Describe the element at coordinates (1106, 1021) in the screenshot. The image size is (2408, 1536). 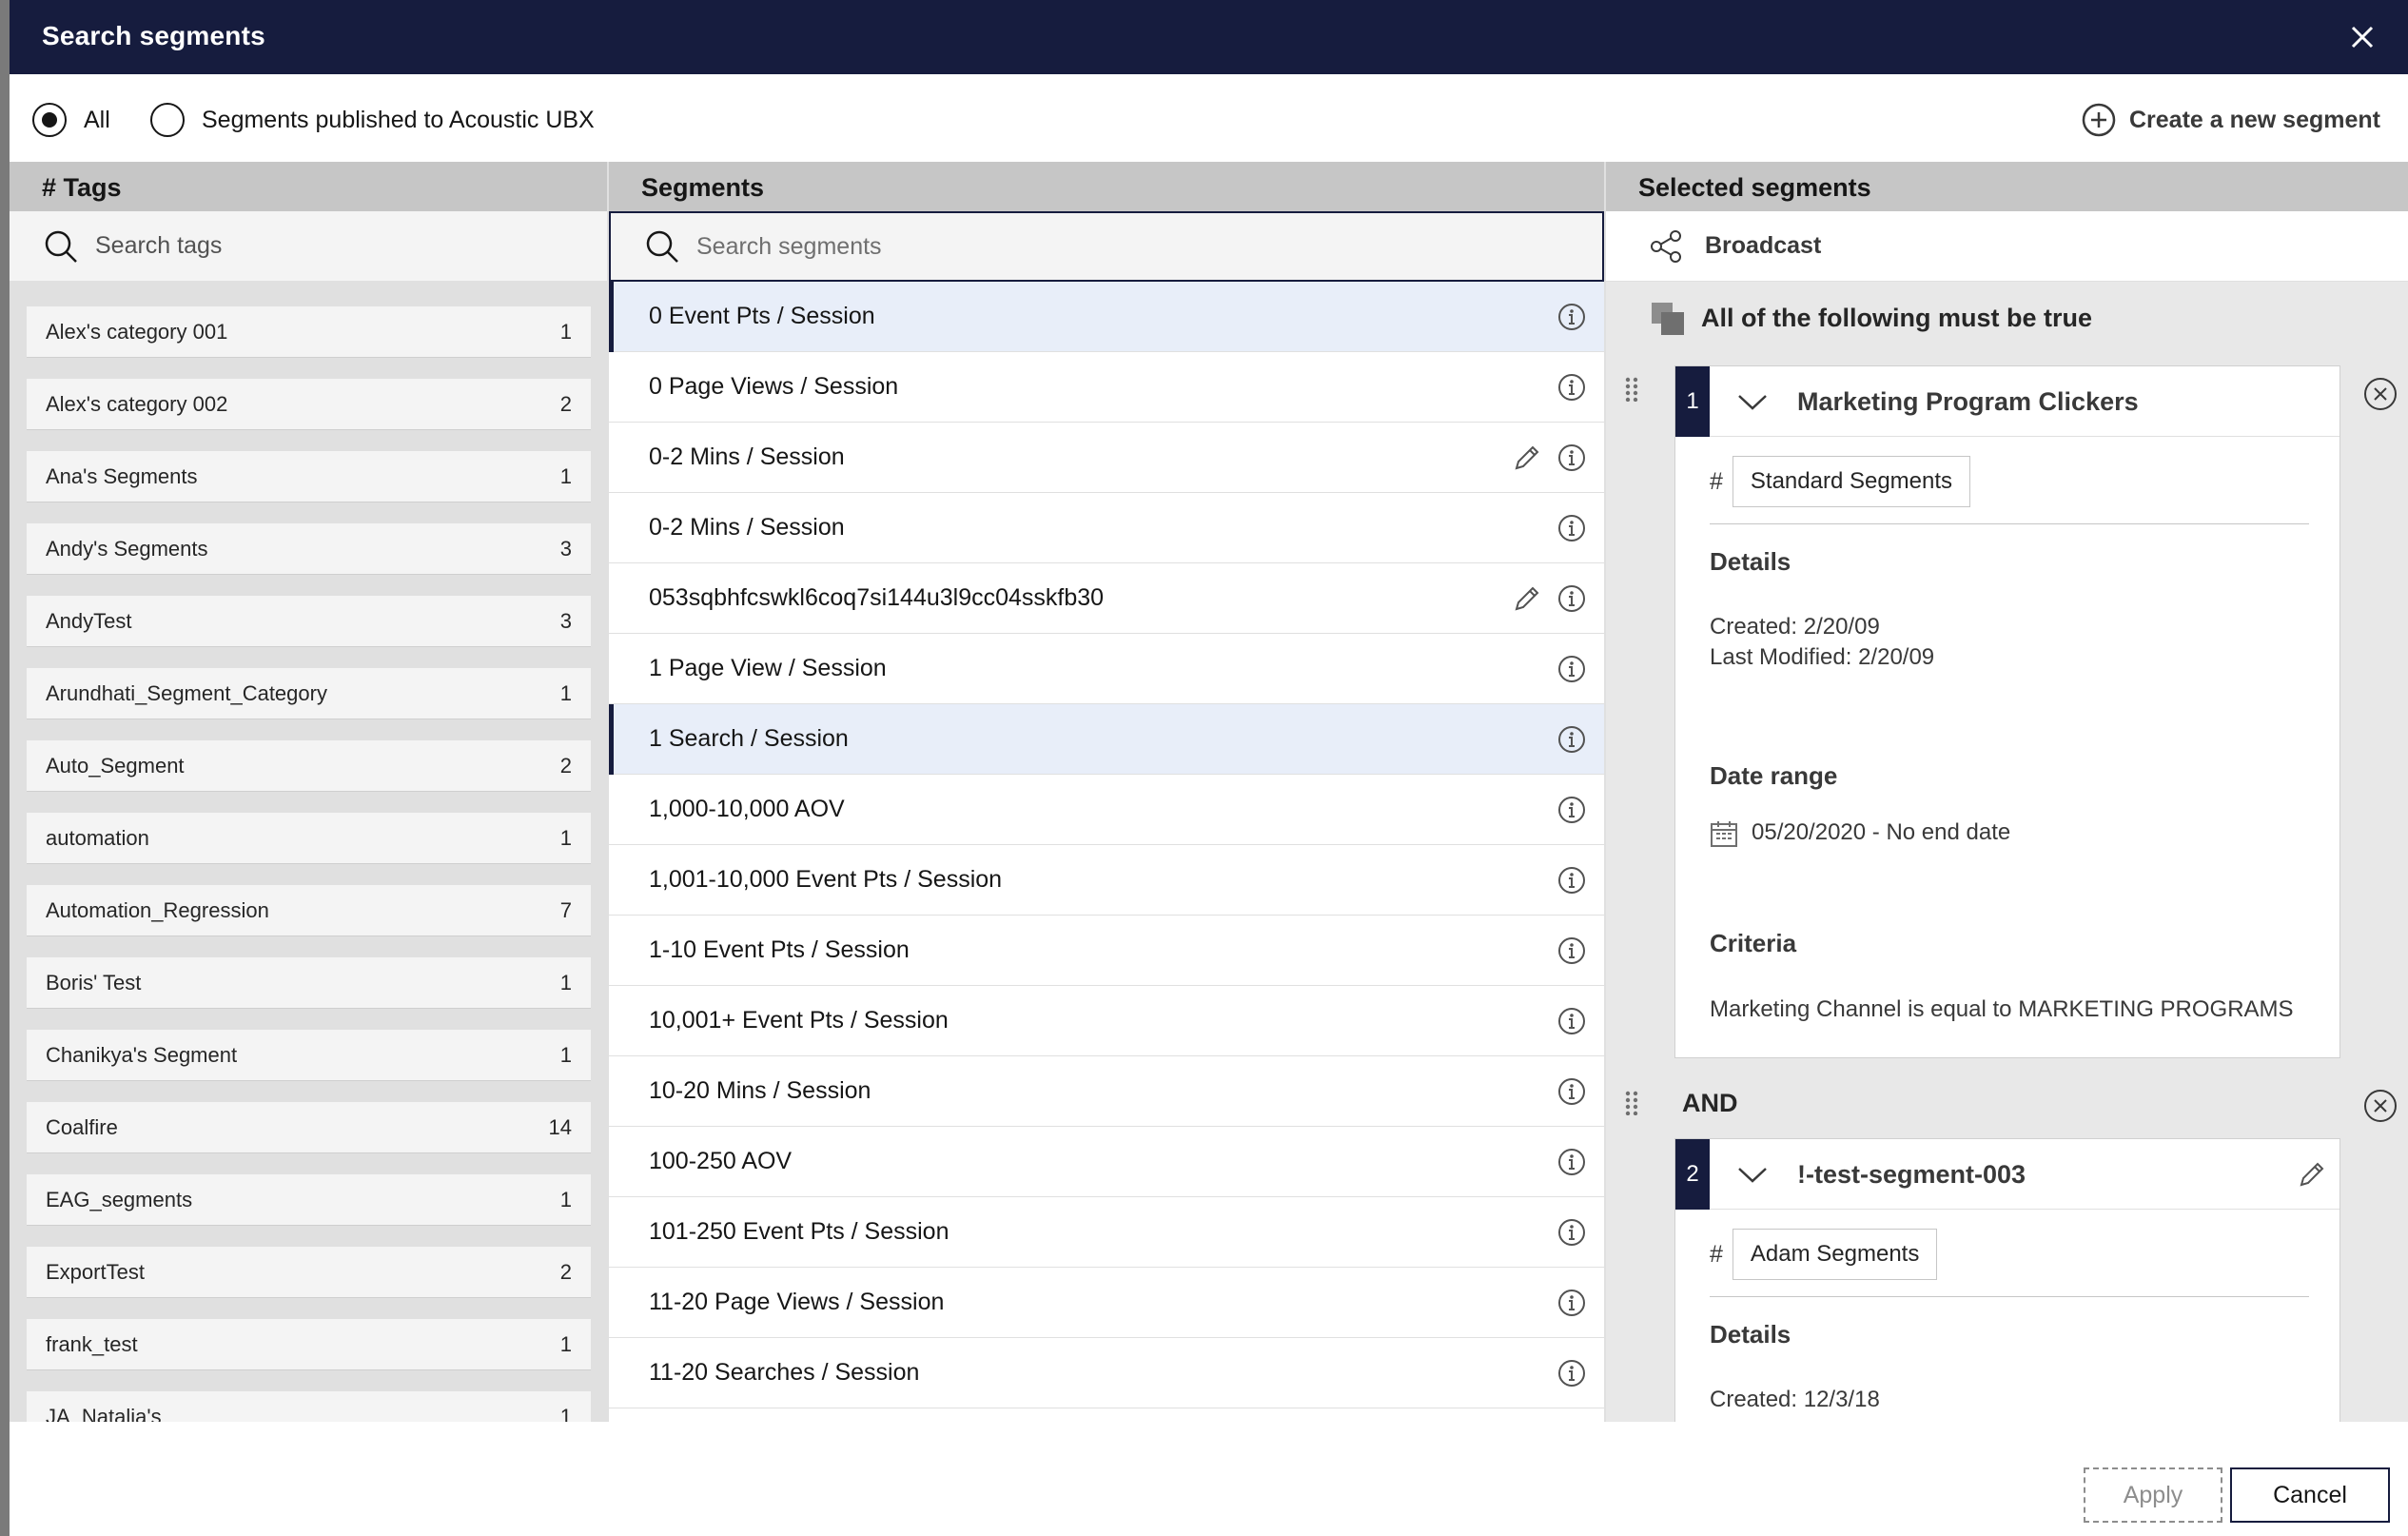
I see `segment-list-item: 10,001+ Event Pts / Session` at that location.